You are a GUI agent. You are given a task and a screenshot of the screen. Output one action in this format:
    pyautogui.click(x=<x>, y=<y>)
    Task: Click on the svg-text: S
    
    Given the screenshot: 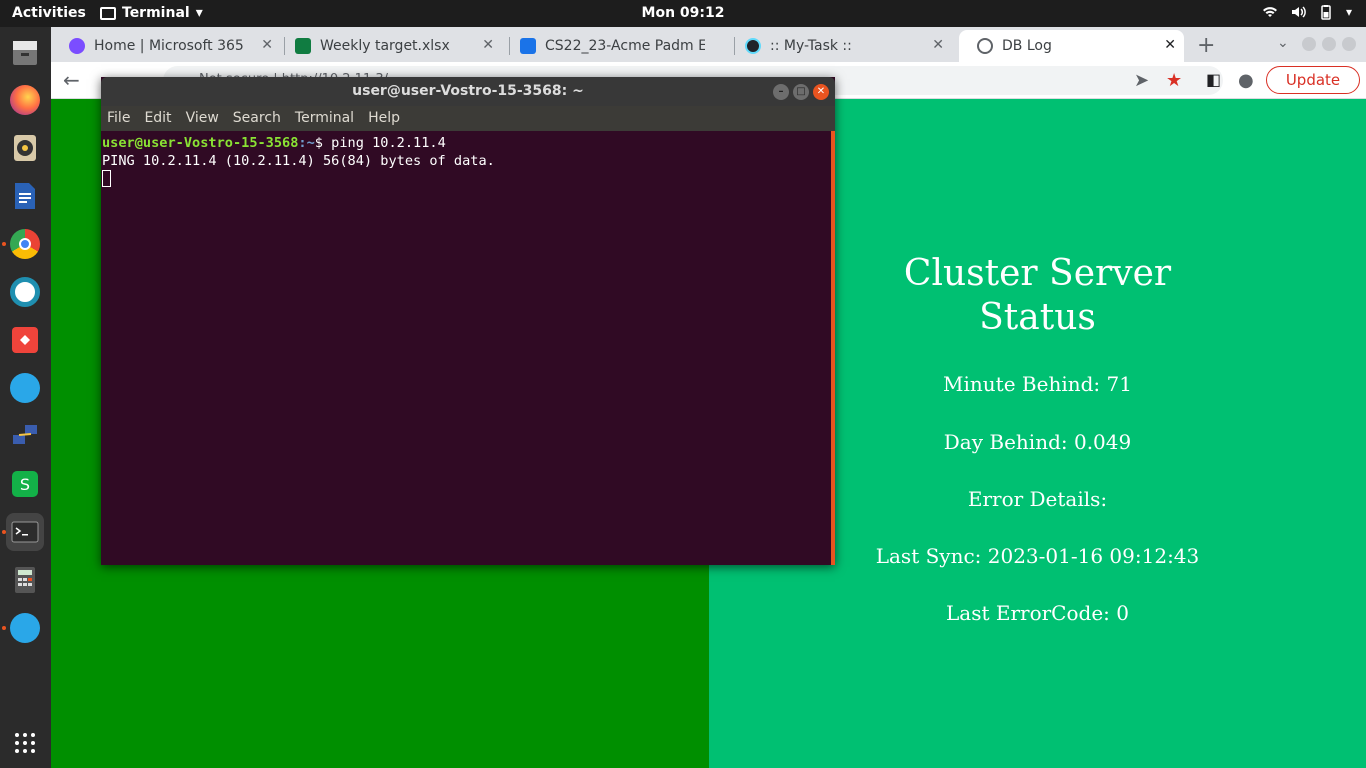 What is the action you would take?
    pyautogui.click(x=25, y=484)
    